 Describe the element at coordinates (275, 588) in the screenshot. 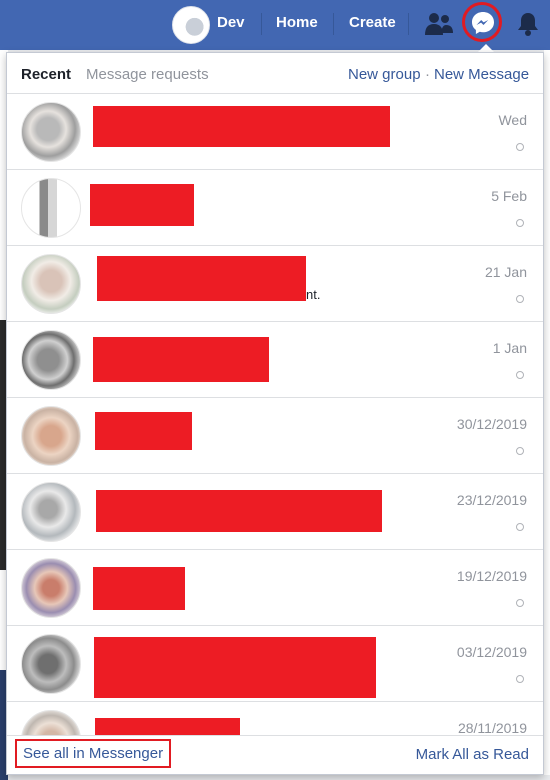

I see `conversation-row: 19/12/2019` at that location.